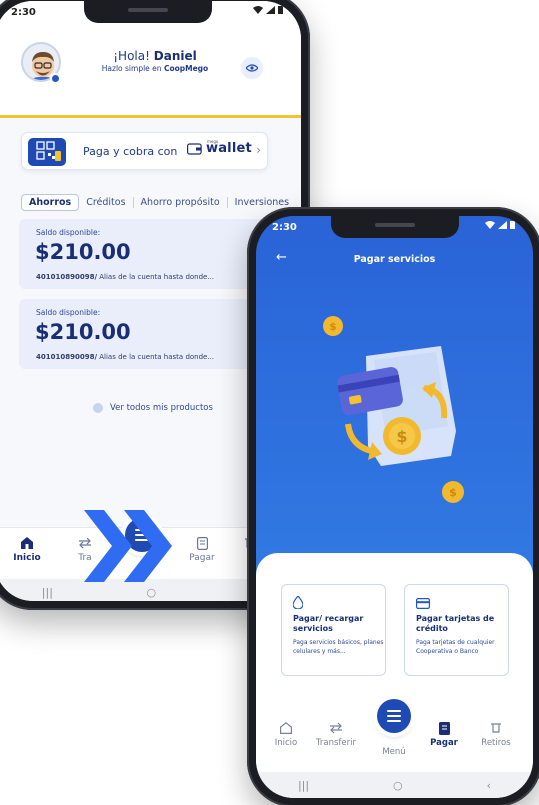  What do you see at coordinates (328, 623) in the screenshot?
I see `pay-services-title: Pagar/ recargar servicios` at bounding box center [328, 623].